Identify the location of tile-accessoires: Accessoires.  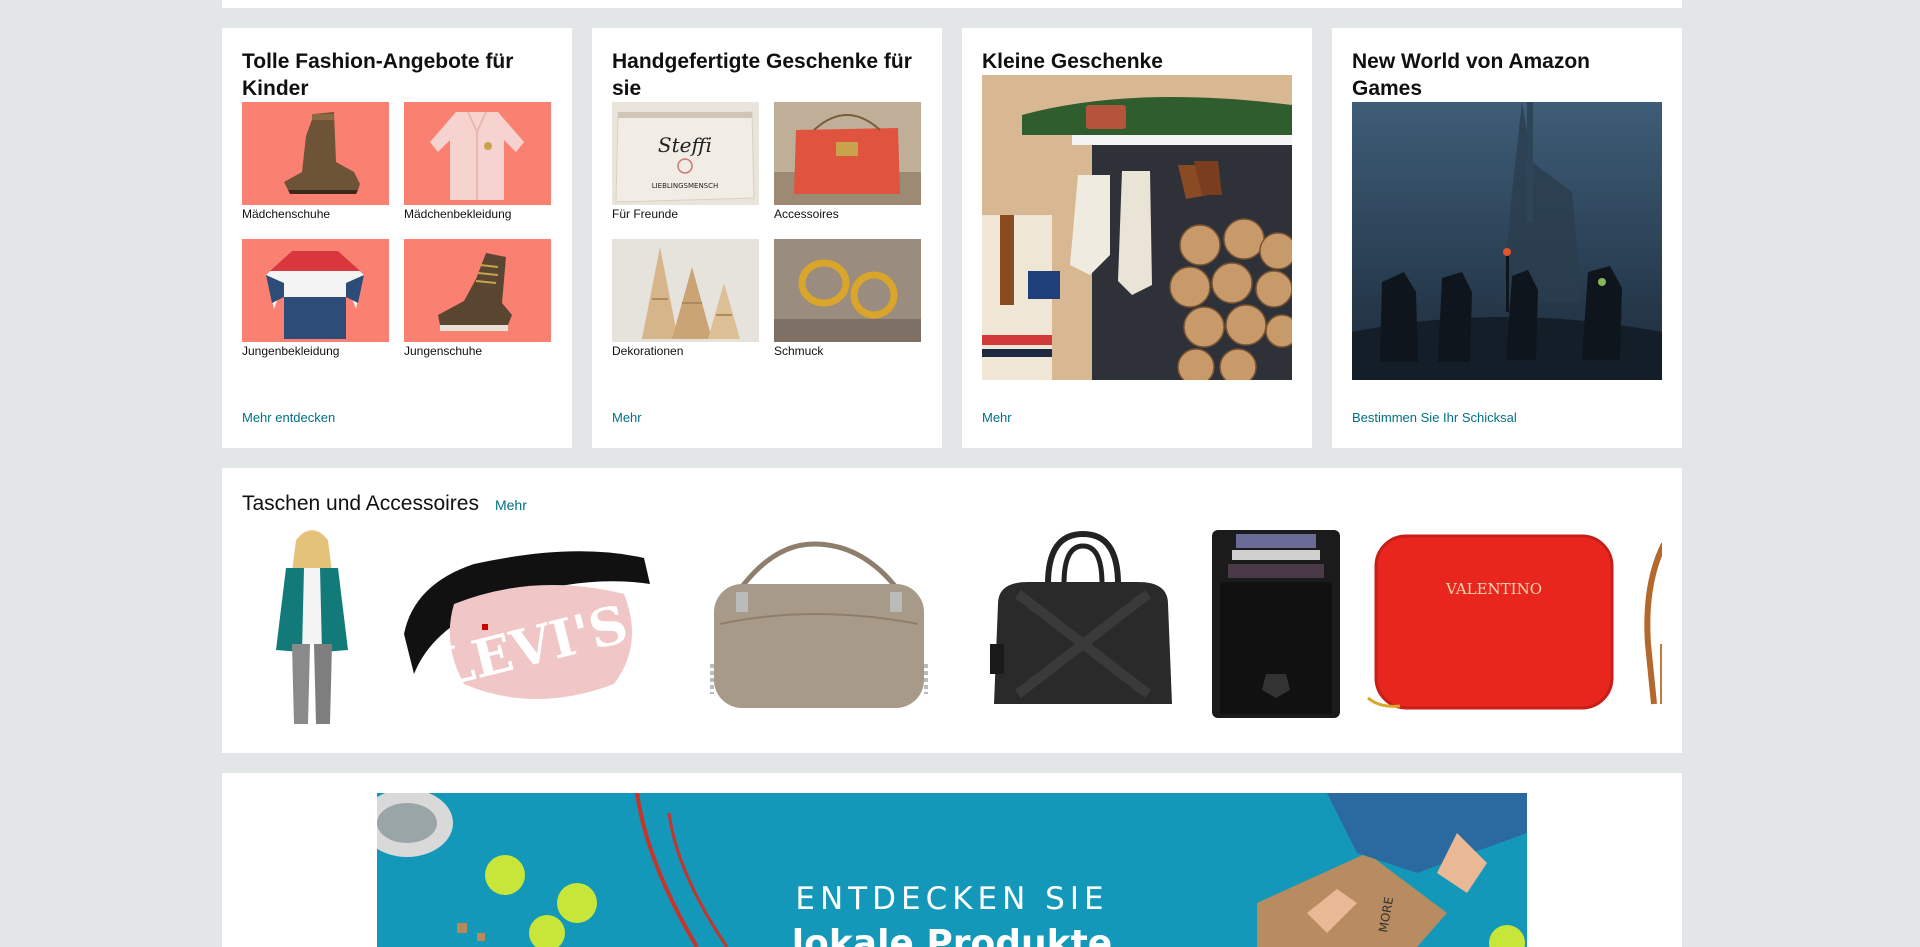
(847, 165).